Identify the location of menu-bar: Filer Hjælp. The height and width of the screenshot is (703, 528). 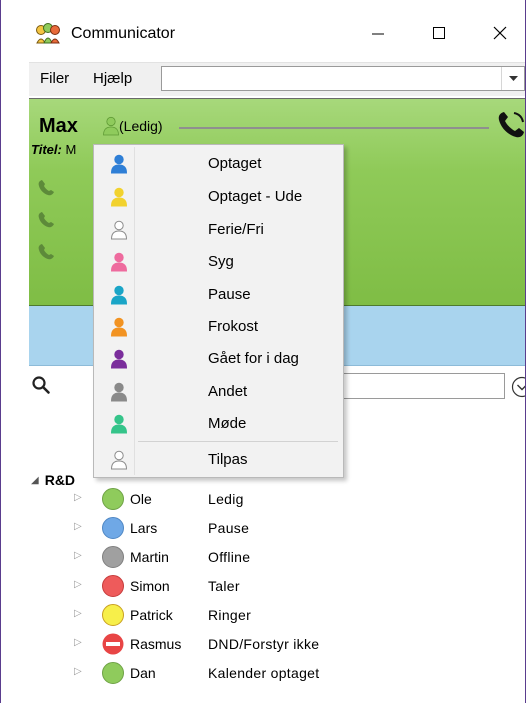
(277, 79).